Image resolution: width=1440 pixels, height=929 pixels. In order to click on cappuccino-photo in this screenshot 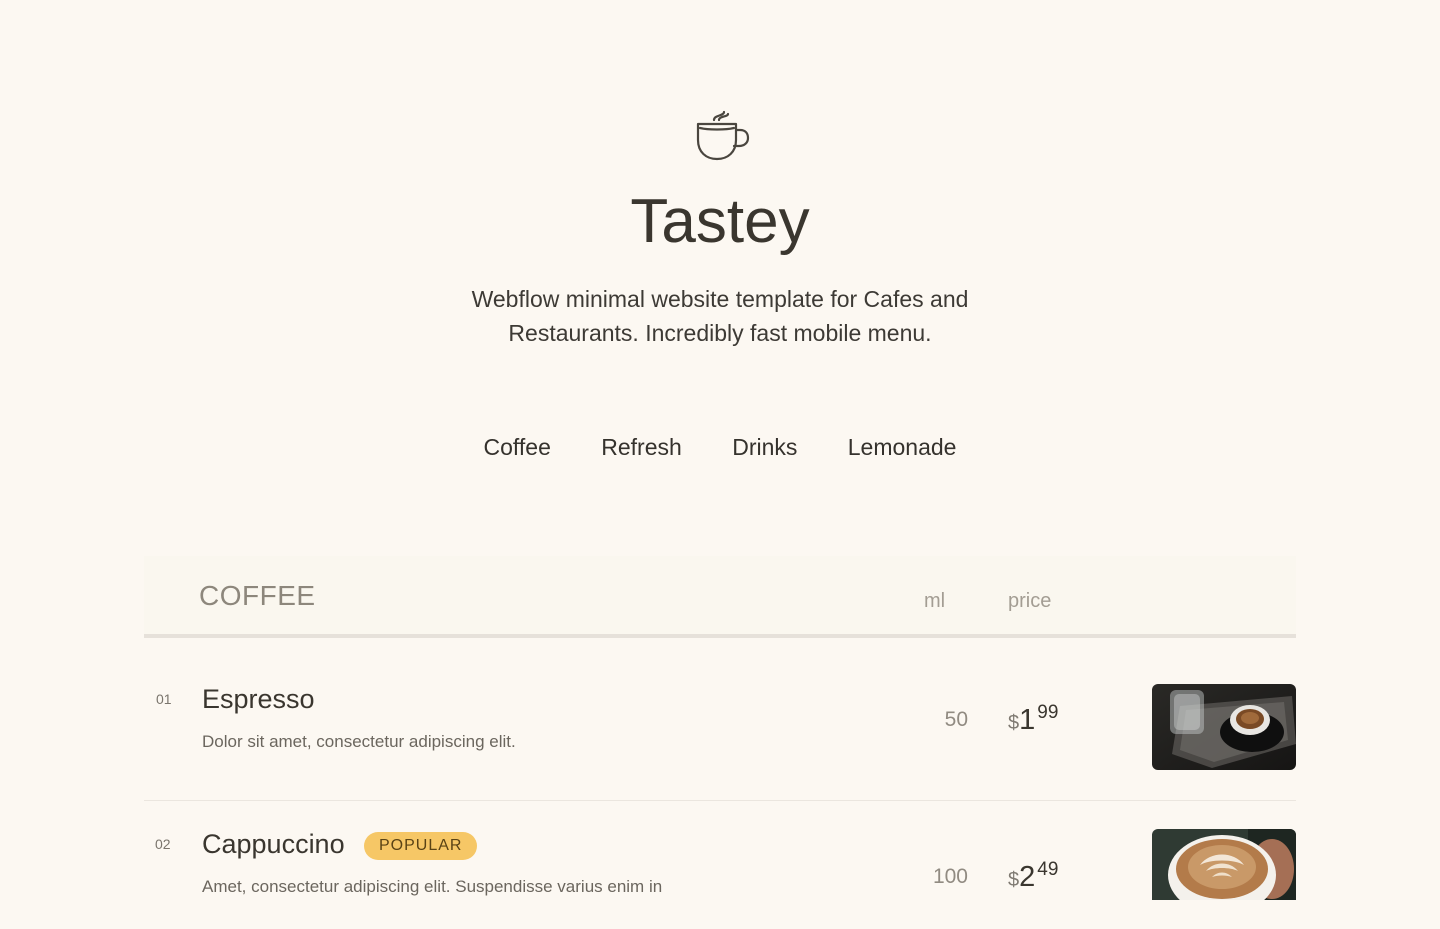, I will do `click(1224, 864)`.